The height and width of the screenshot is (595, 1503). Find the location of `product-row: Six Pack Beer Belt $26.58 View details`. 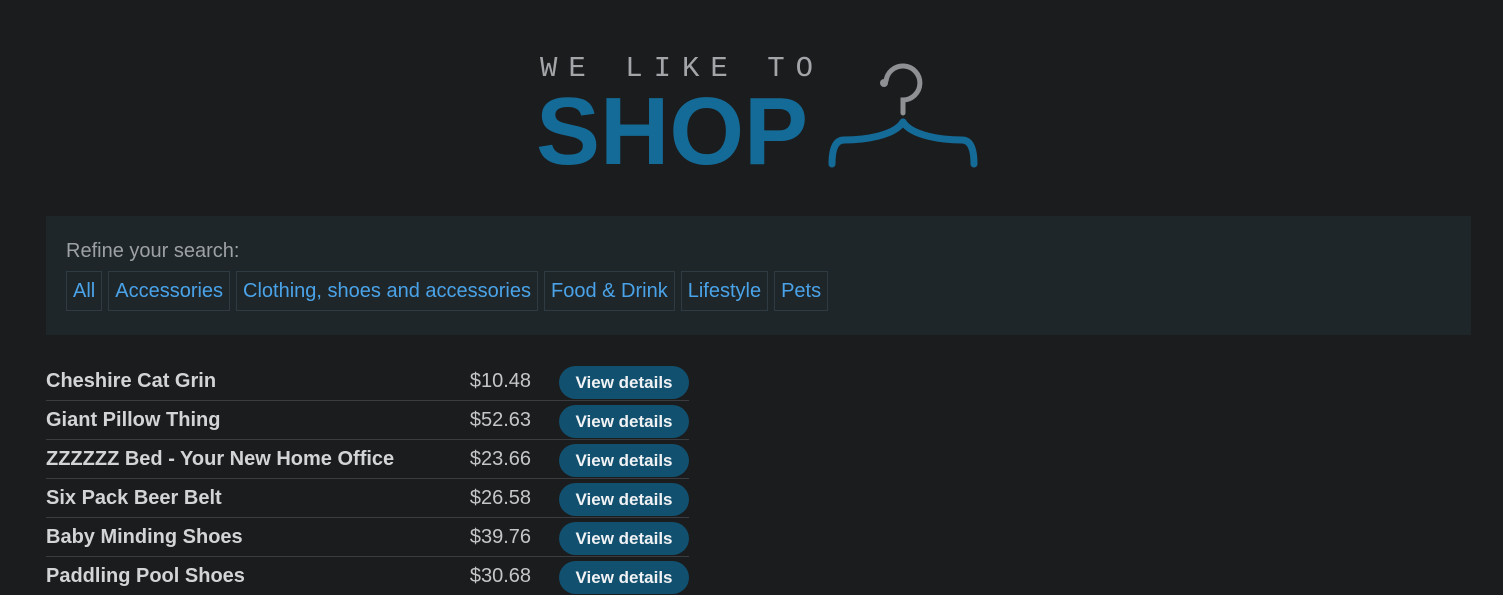

product-row: Six Pack Beer Belt $26.58 View details is located at coordinates (367, 498).